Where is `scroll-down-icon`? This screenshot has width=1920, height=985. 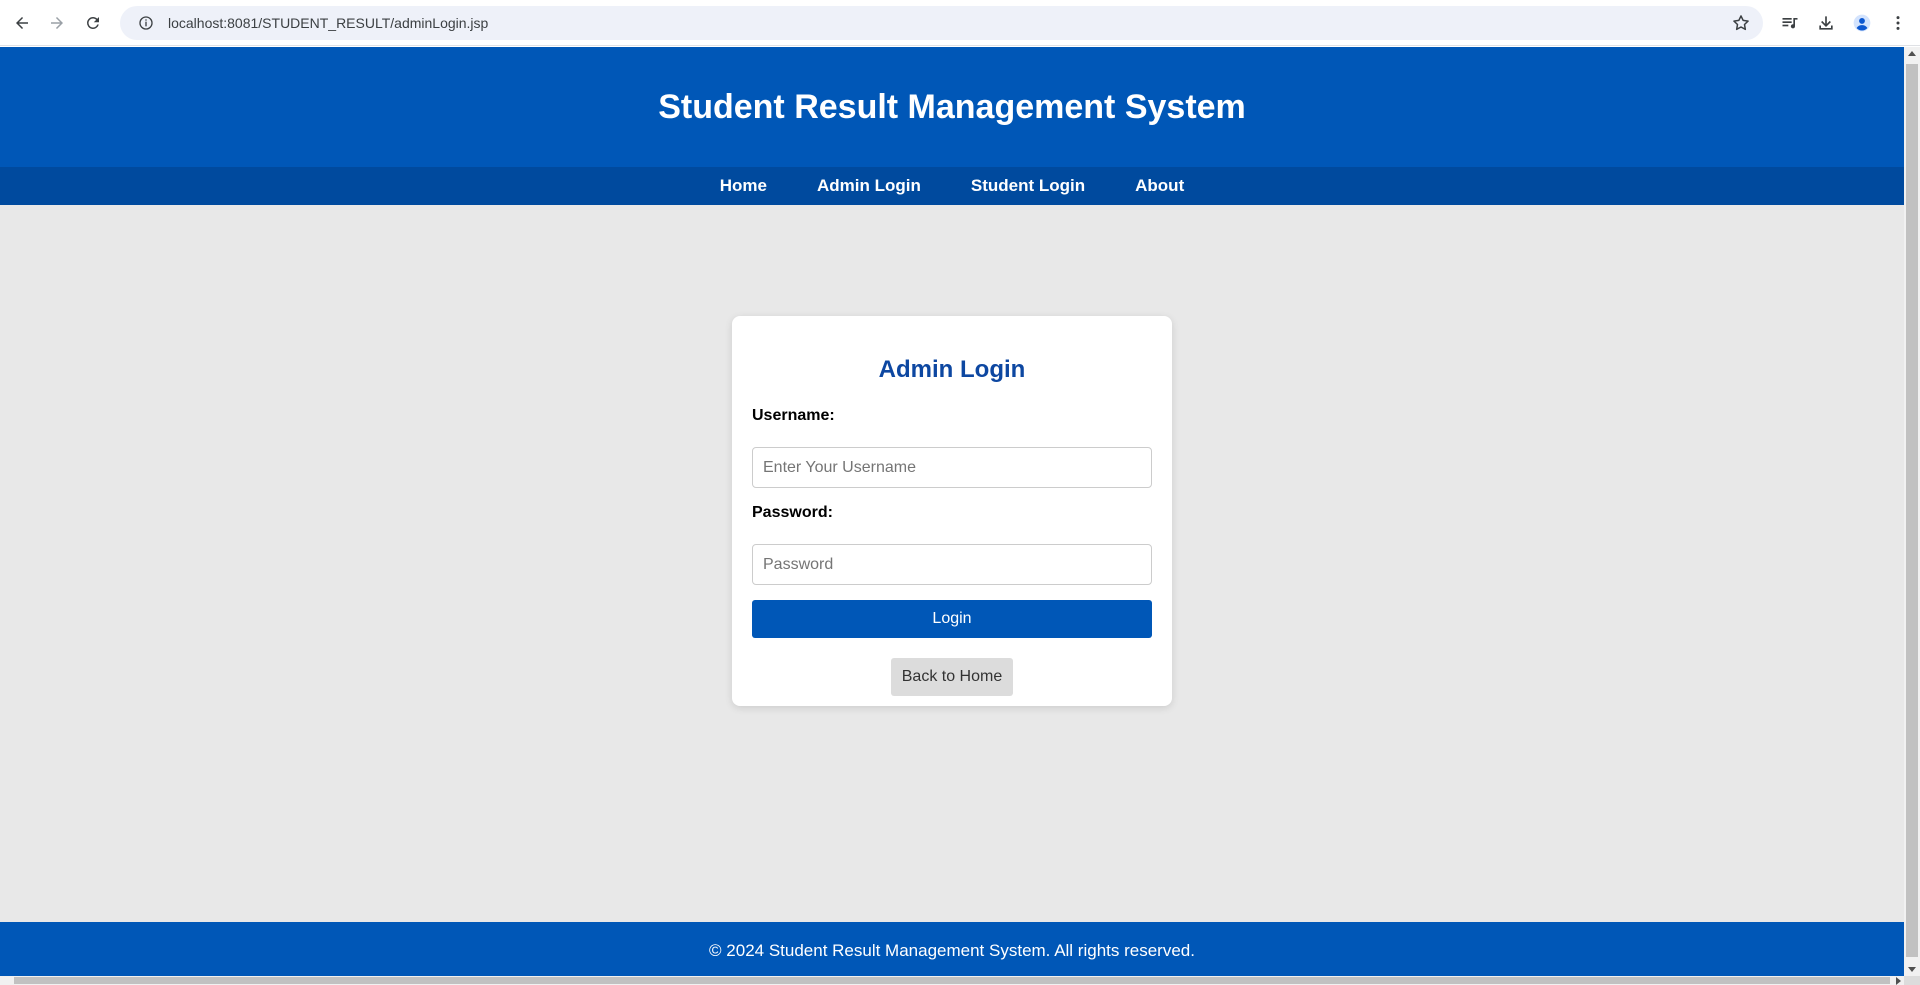
scroll-down-icon is located at coordinates (1912, 969).